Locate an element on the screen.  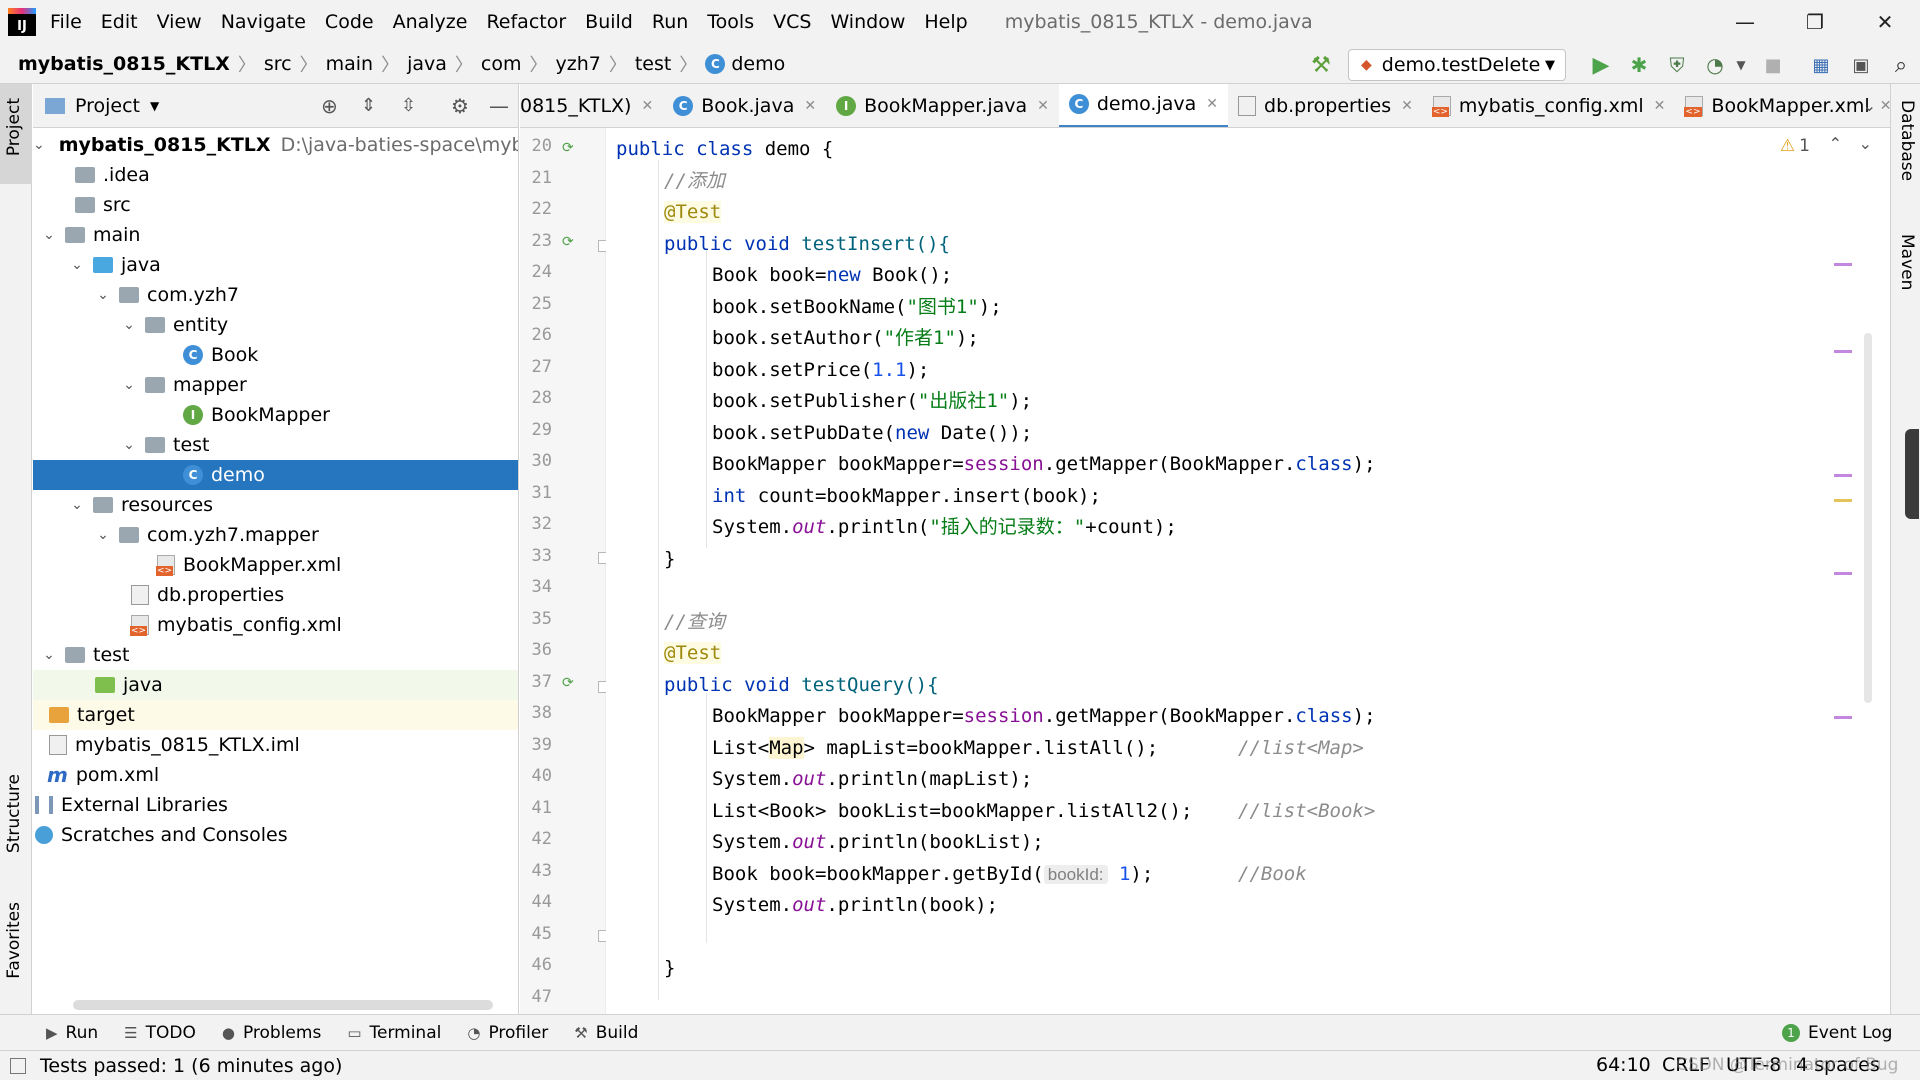
breadcrumb-demo: demo is located at coordinates (758, 64).